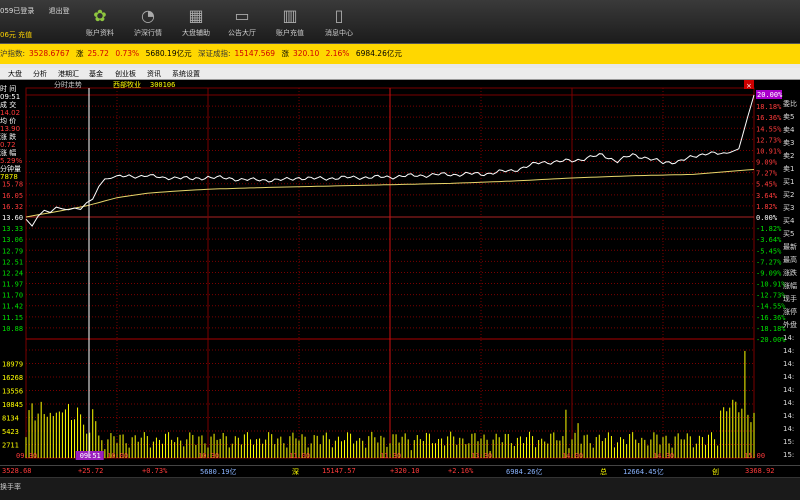  I want to click on price-label-up: 16.32, so click(12, 207).